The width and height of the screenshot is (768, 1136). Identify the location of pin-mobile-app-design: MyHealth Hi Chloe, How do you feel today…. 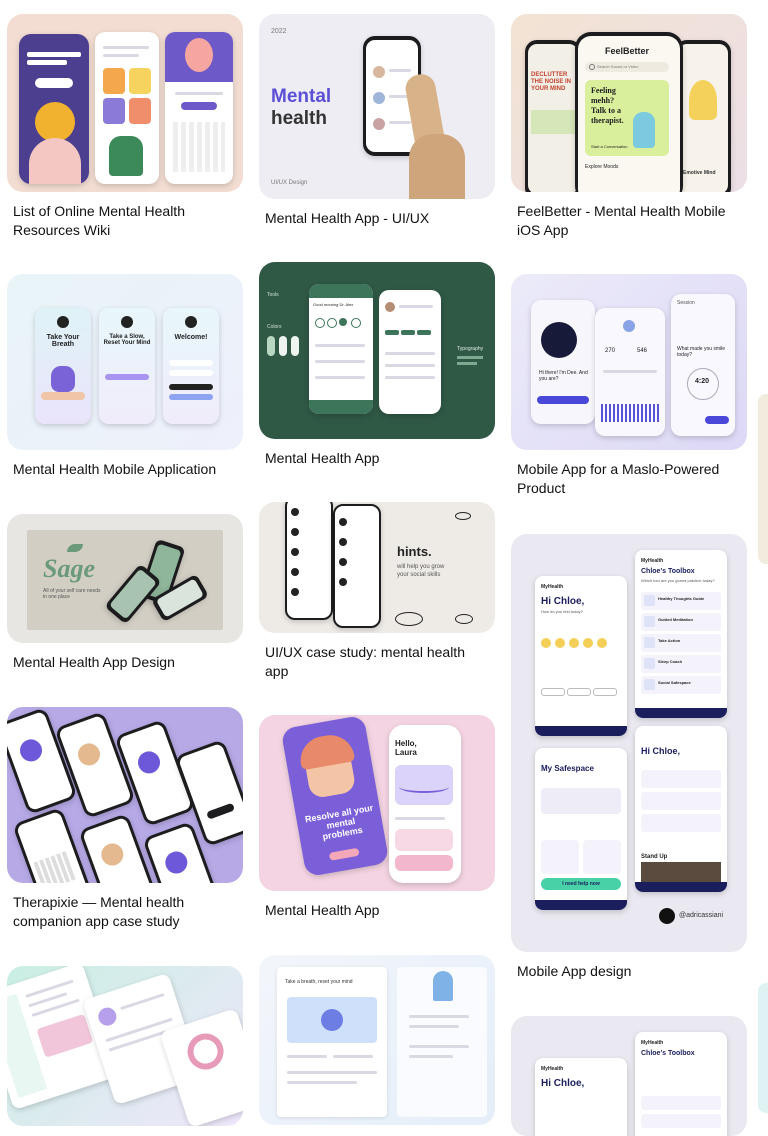
(629, 759).